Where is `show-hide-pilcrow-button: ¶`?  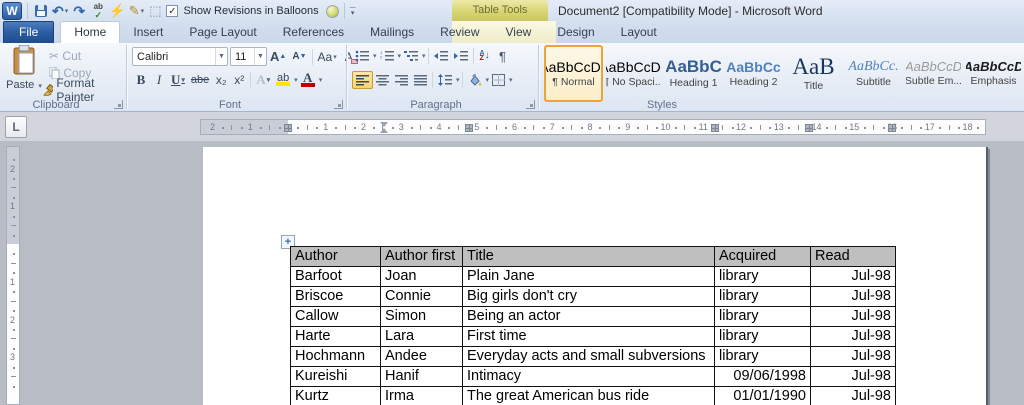
show-hide-pilcrow-button: ¶ is located at coordinates (503, 56).